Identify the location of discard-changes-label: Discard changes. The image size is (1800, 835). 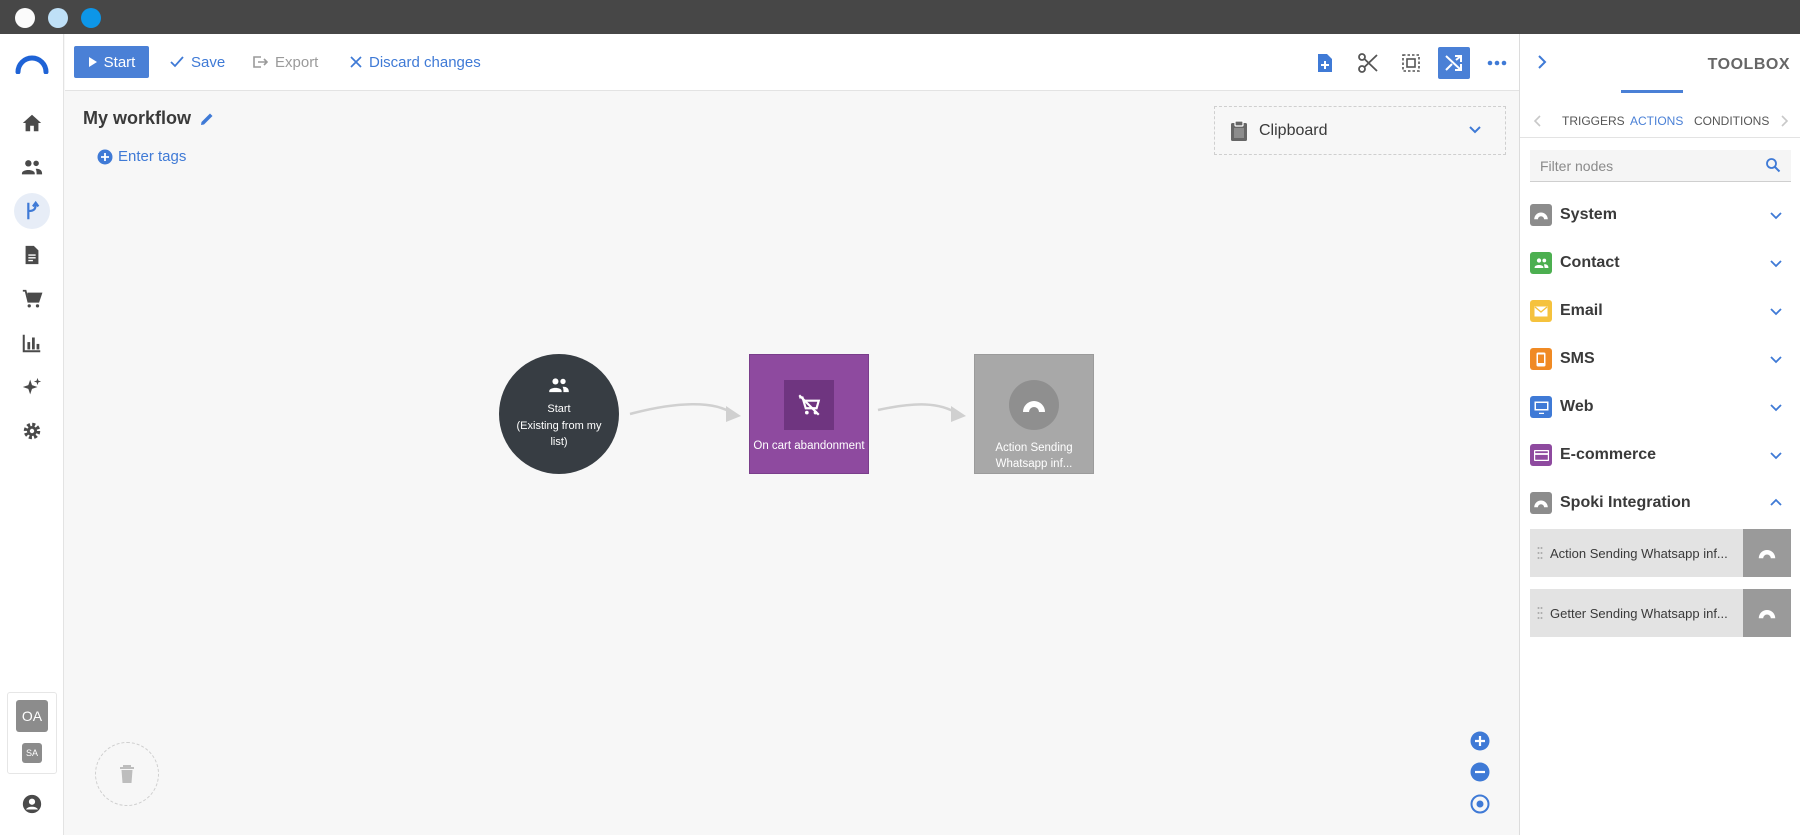
(425, 62).